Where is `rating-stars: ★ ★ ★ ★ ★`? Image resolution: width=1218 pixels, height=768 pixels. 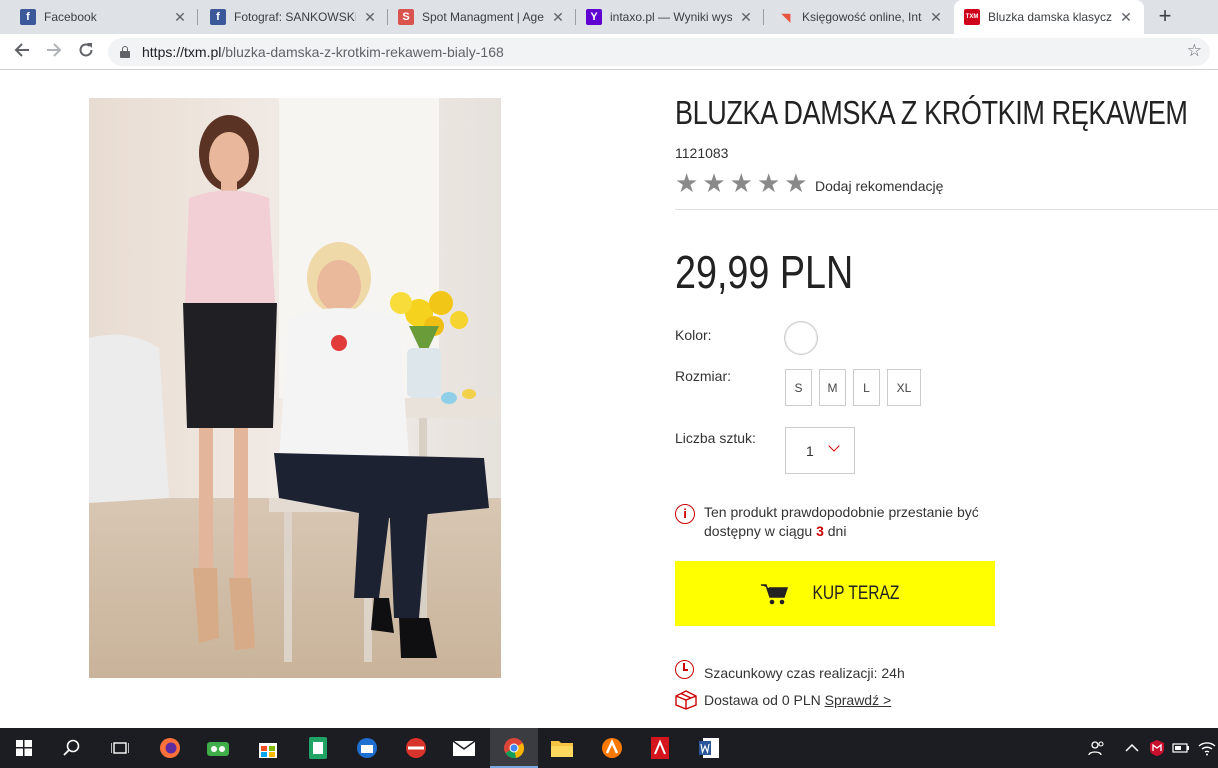 rating-stars: ★ ★ ★ ★ ★ is located at coordinates (741, 183).